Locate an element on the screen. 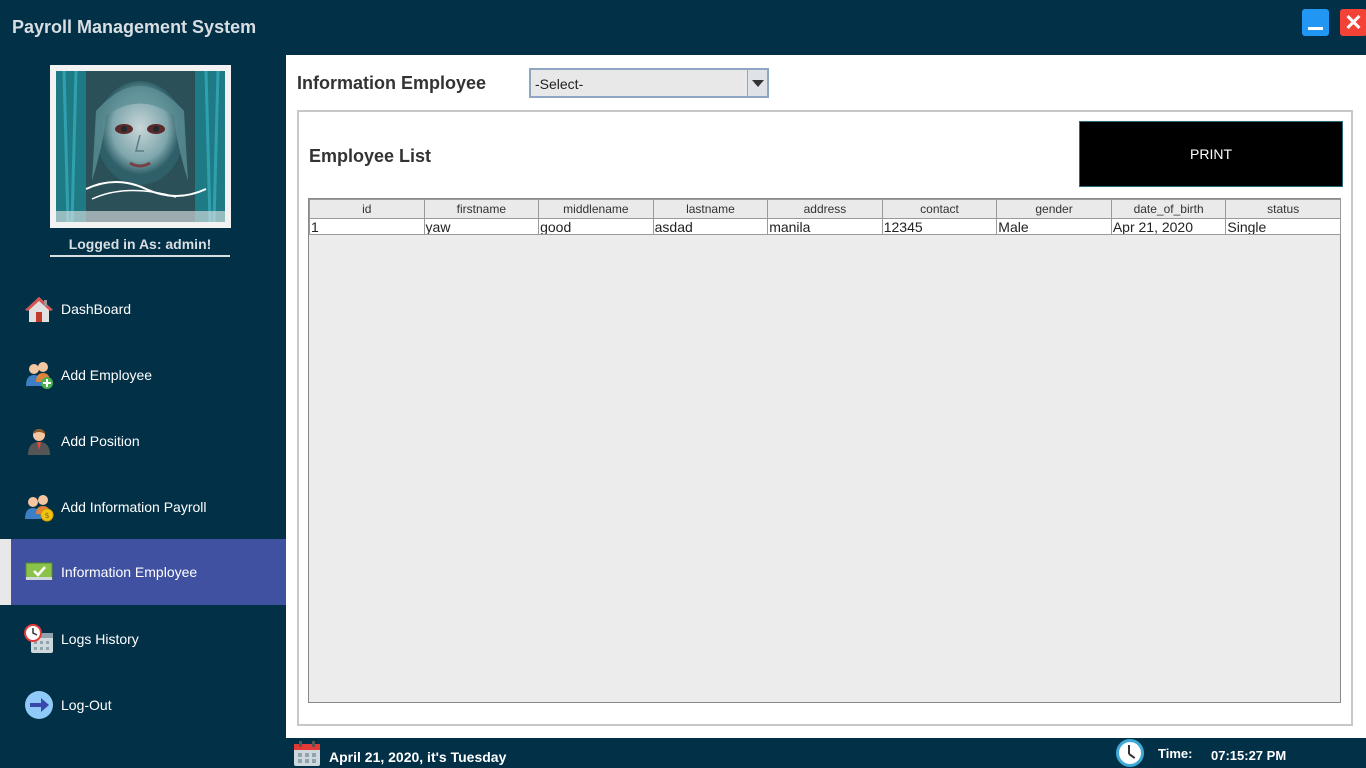 The width and height of the screenshot is (1366, 768). sidebar-item-label: Add Employee is located at coordinates (107, 375).